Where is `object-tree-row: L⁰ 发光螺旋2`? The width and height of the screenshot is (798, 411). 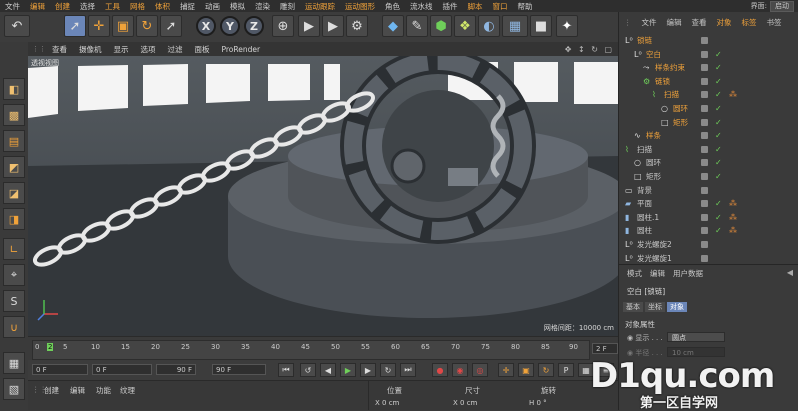 object-tree-row: L⁰ 发光螺旋2 is located at coordinates (708, 244).